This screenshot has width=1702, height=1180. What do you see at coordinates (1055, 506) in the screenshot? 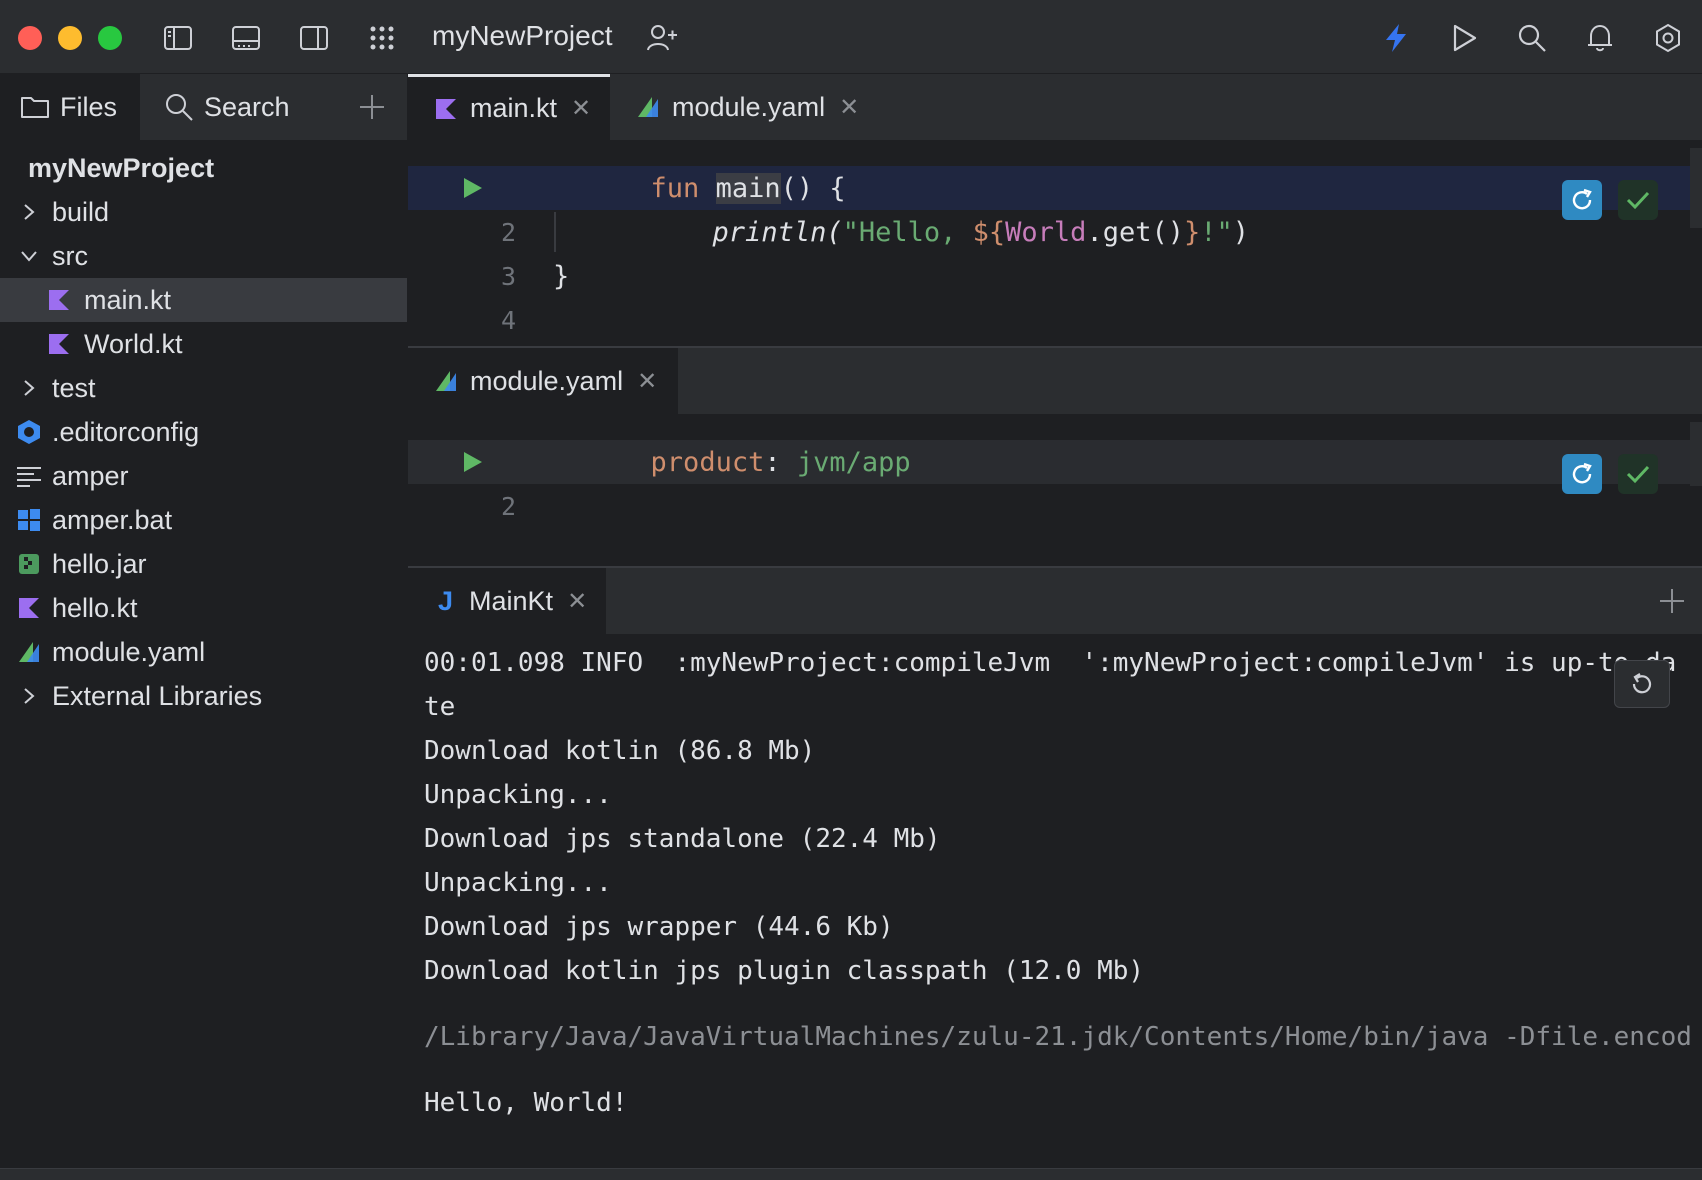
I see `code-line-2: 2` at bounding box center [1055, 506].